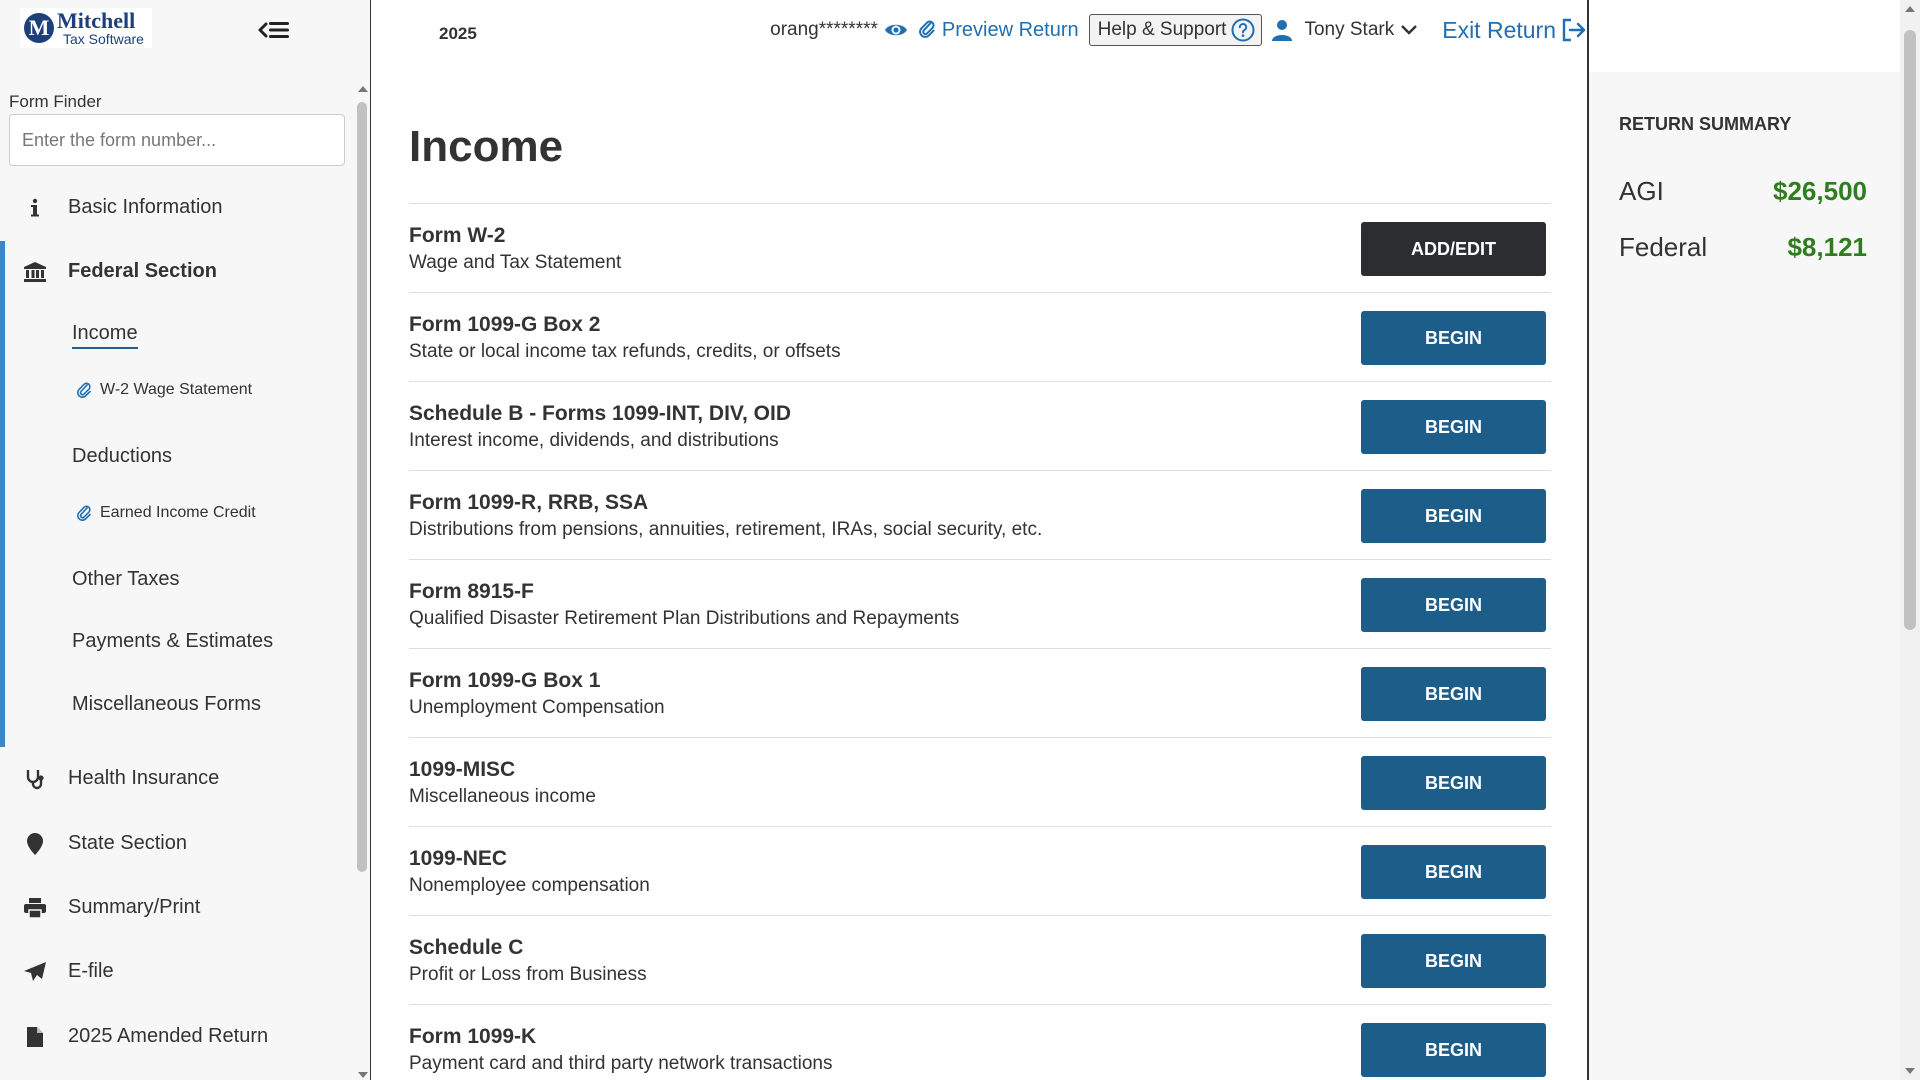 This screenshot has height=1080, width=1920. I want to click on summary-value: $8,121, so click(1827, 247).